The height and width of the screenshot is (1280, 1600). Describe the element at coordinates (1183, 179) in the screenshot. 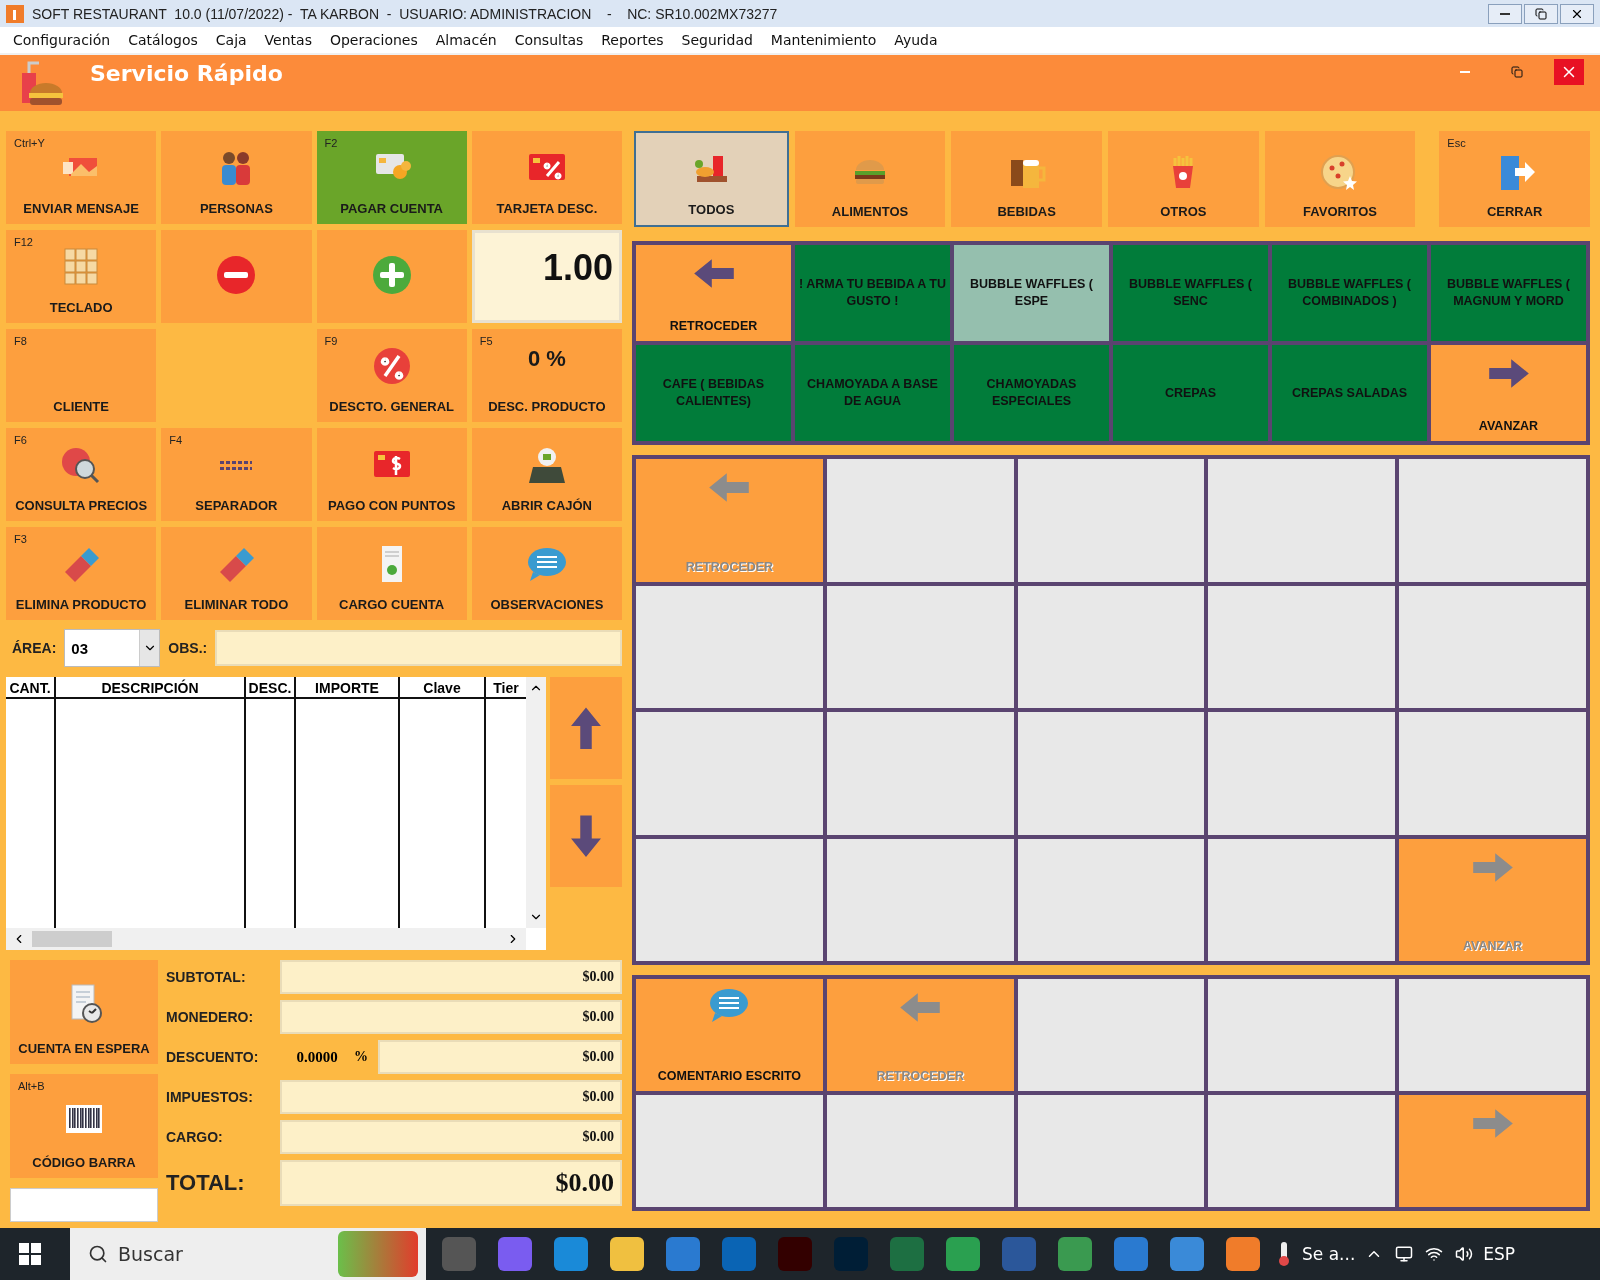

I see `category-tab: OTROS` at that location.